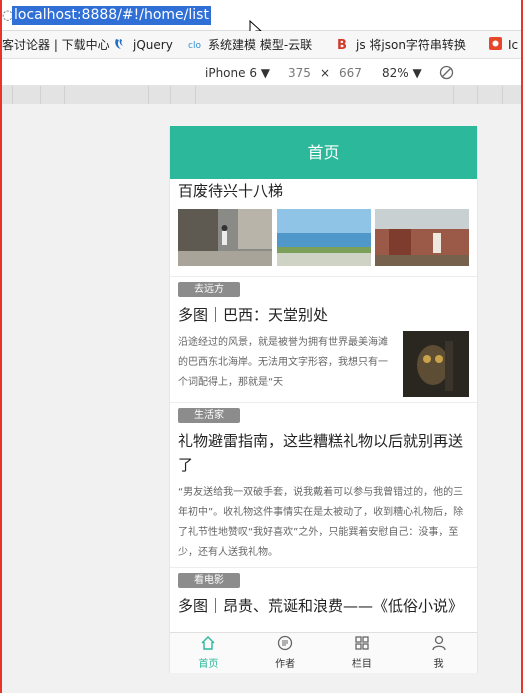 This screenshot has width=523, height=693. Describe the element at coordinates (208, 653) in the screenshot. I see `tab-home: 首页` at that location.